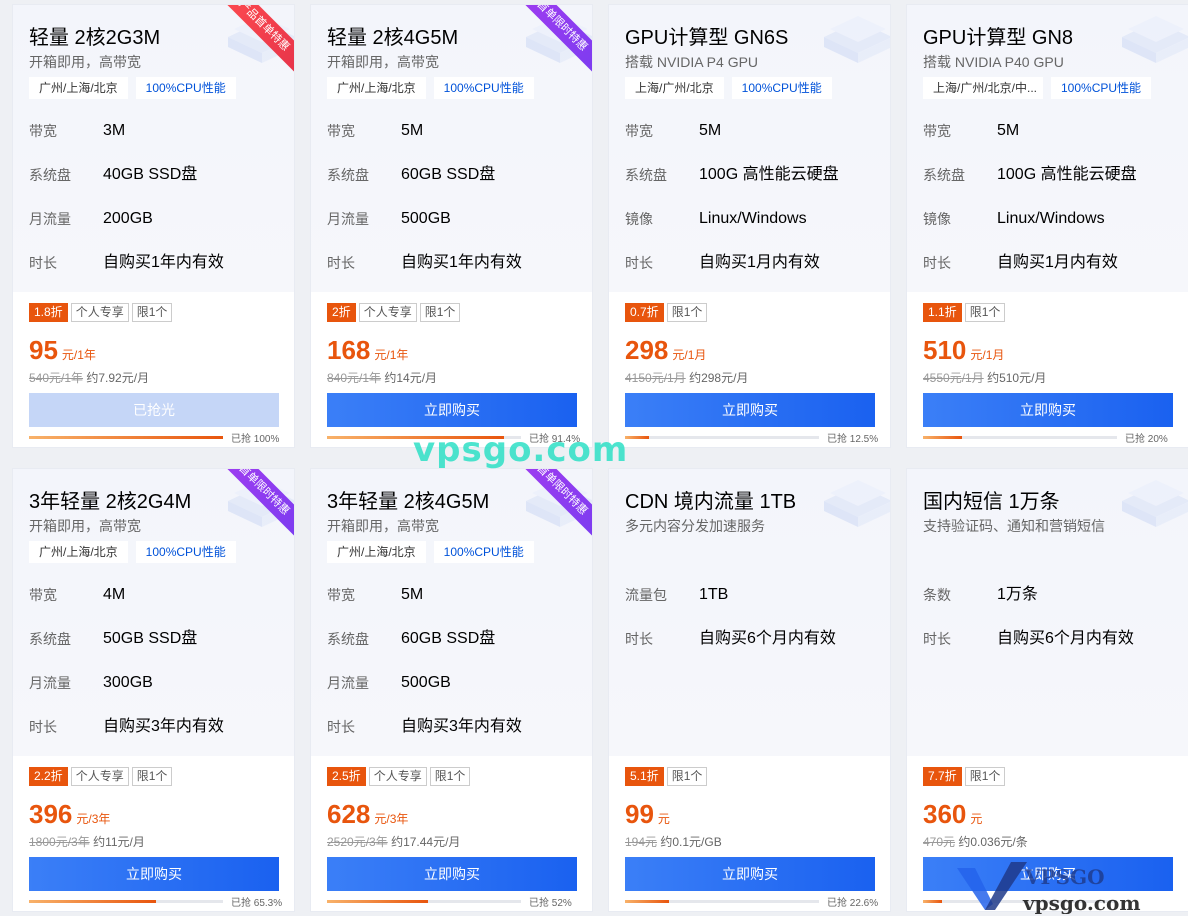 This screenshot has height=916, width=1188. Describe the element at coordinates (341, 312) in the screenshot. I see `discount-badge: 2折` at that location.